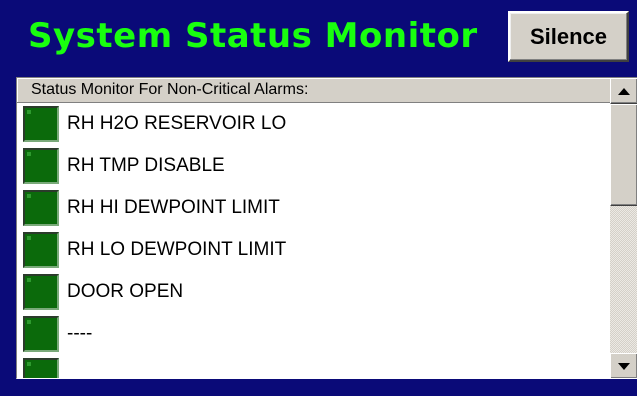 The height and width of the screenshot is (396, 637). What do you see at coordinates (568, 36) in the screenshot?
I see `silence-button: Silence` at bounding box center [568, 36].